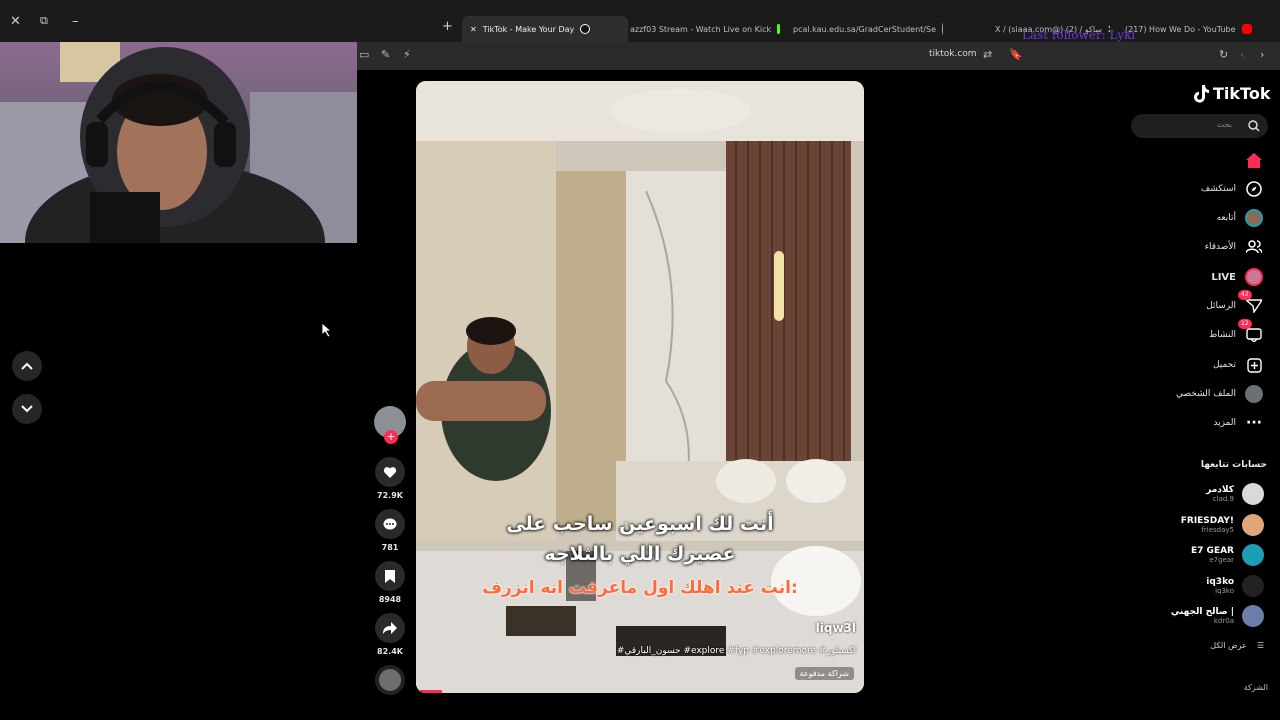 The image size is (1280, 720). Describe the element at coordinates (15, 21) in the screenshot. I see `close-window-icon: ✕` at that location.